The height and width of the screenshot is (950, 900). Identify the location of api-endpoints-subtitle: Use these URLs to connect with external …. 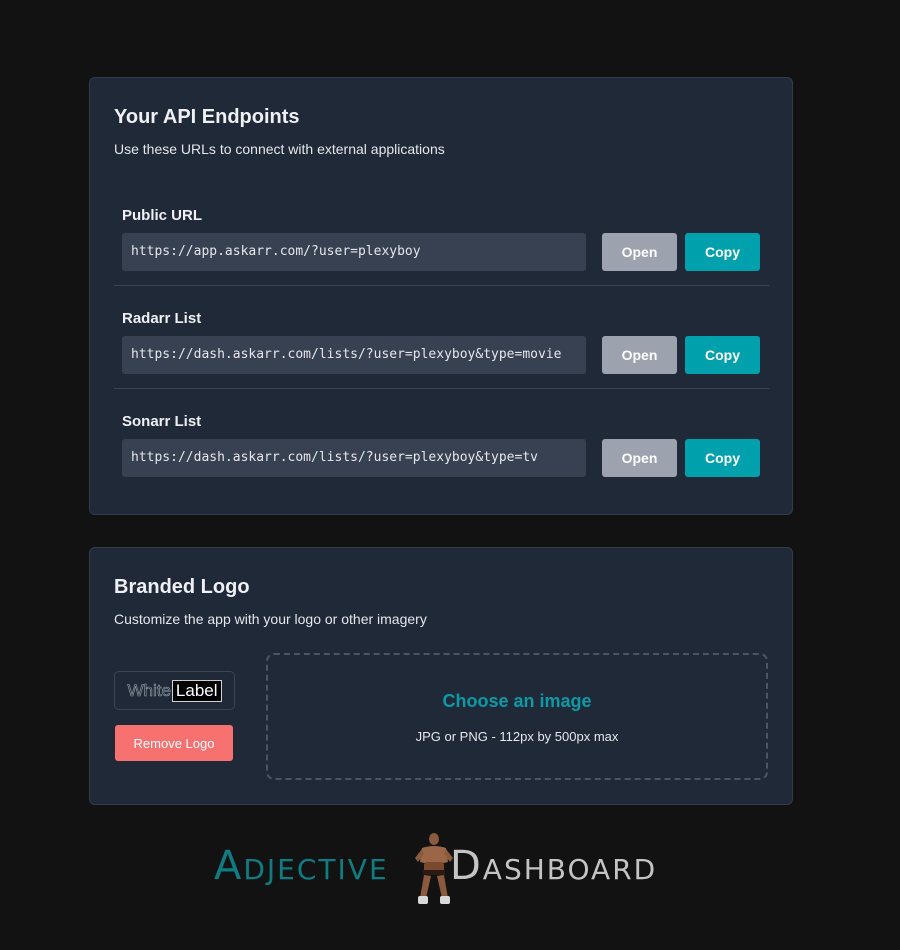
(279, 149).